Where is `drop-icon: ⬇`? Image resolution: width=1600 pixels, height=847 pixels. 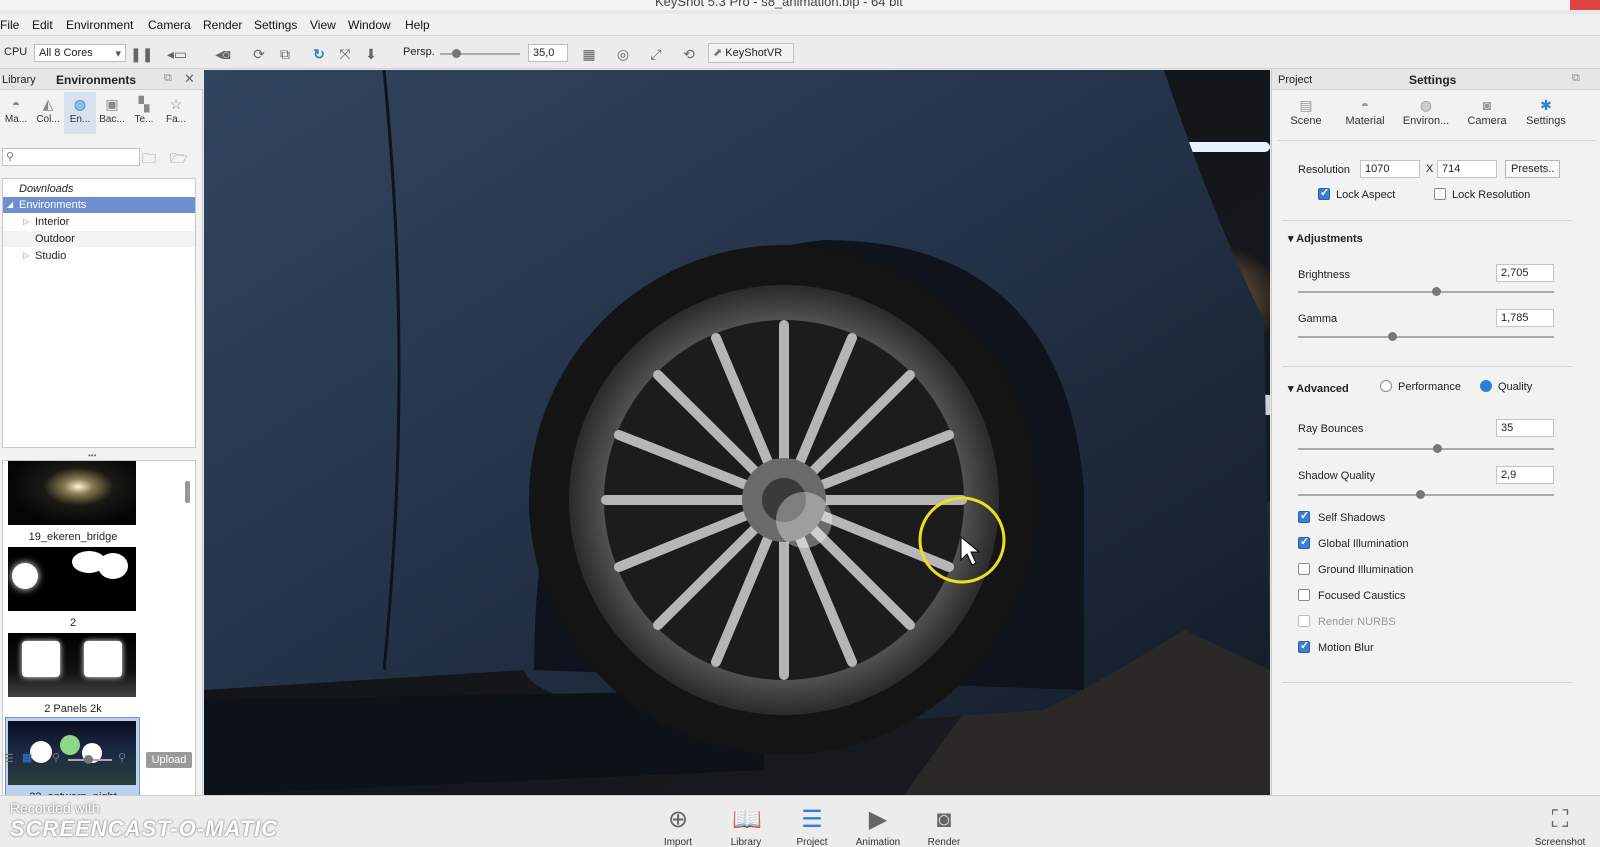 drop-icon: ⬇ is located at coordinates (371, 54).